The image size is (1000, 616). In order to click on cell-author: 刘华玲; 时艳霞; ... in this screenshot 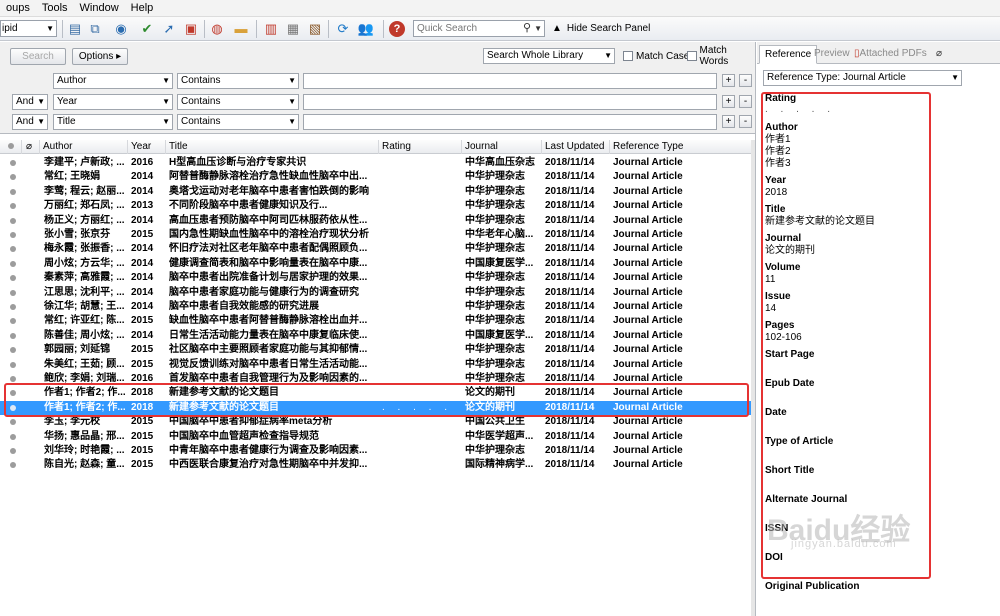, I will do `click(84, 450)`.